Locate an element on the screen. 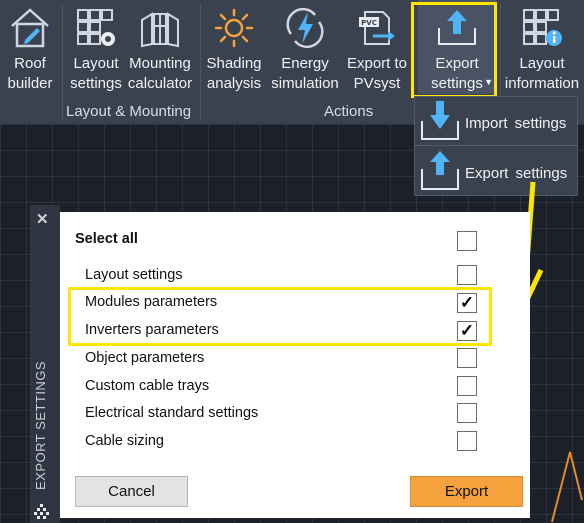 This screenshot has height=523, width=584. import-download-icon is located at coordinates (440, 120).